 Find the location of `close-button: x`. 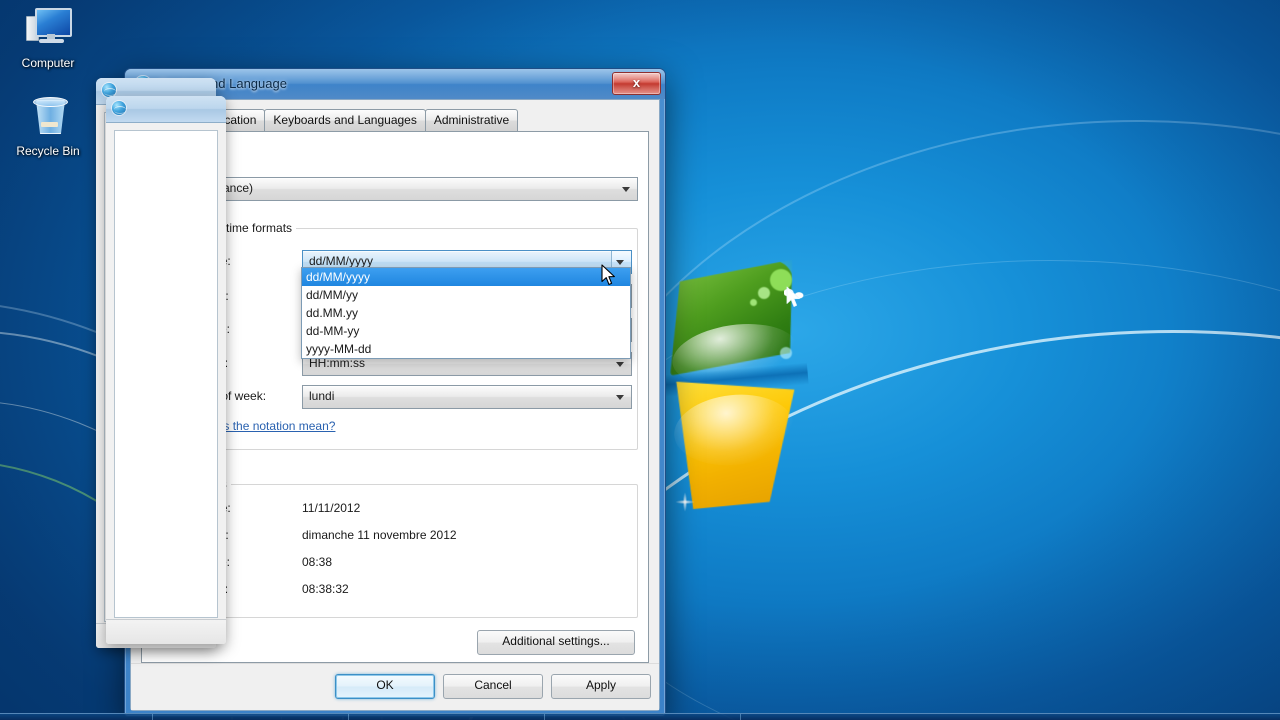

close-button: x is located at coordinates (636, 83).